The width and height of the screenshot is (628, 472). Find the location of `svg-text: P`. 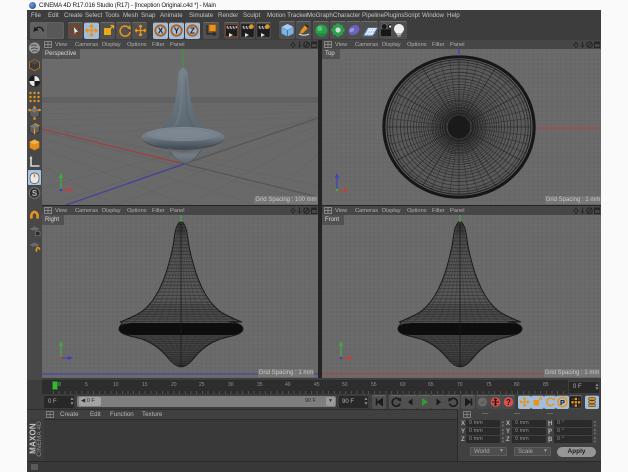

svg-text: P is located at coordinates (562, 402).